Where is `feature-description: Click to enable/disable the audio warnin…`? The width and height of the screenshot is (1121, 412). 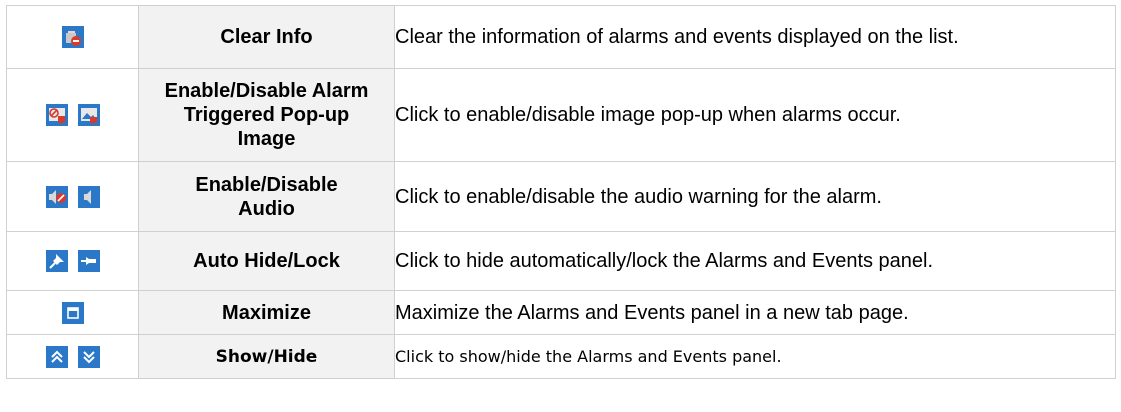 feature-description: Click to enable/disable the audio warnin… is located at coordinates (755, 196).